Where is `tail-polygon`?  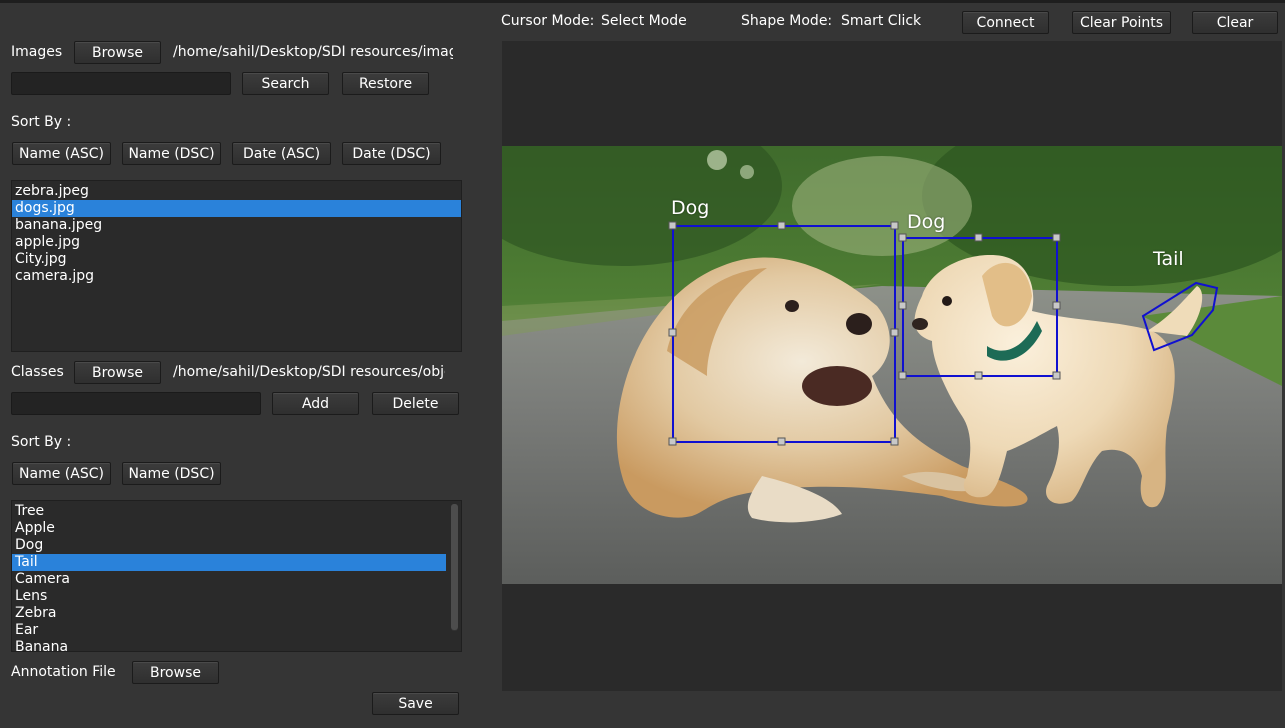 tail-polygon is located at coordinates (1180, 316).